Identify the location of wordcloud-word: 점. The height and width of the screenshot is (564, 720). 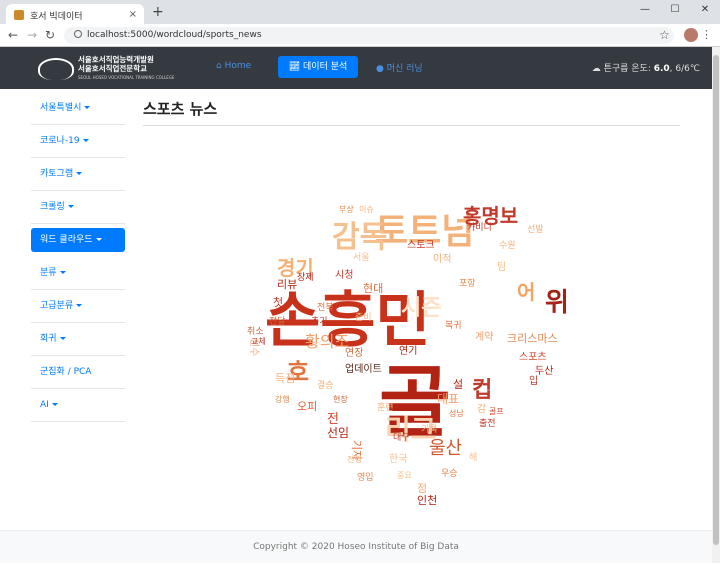
(422, 488).